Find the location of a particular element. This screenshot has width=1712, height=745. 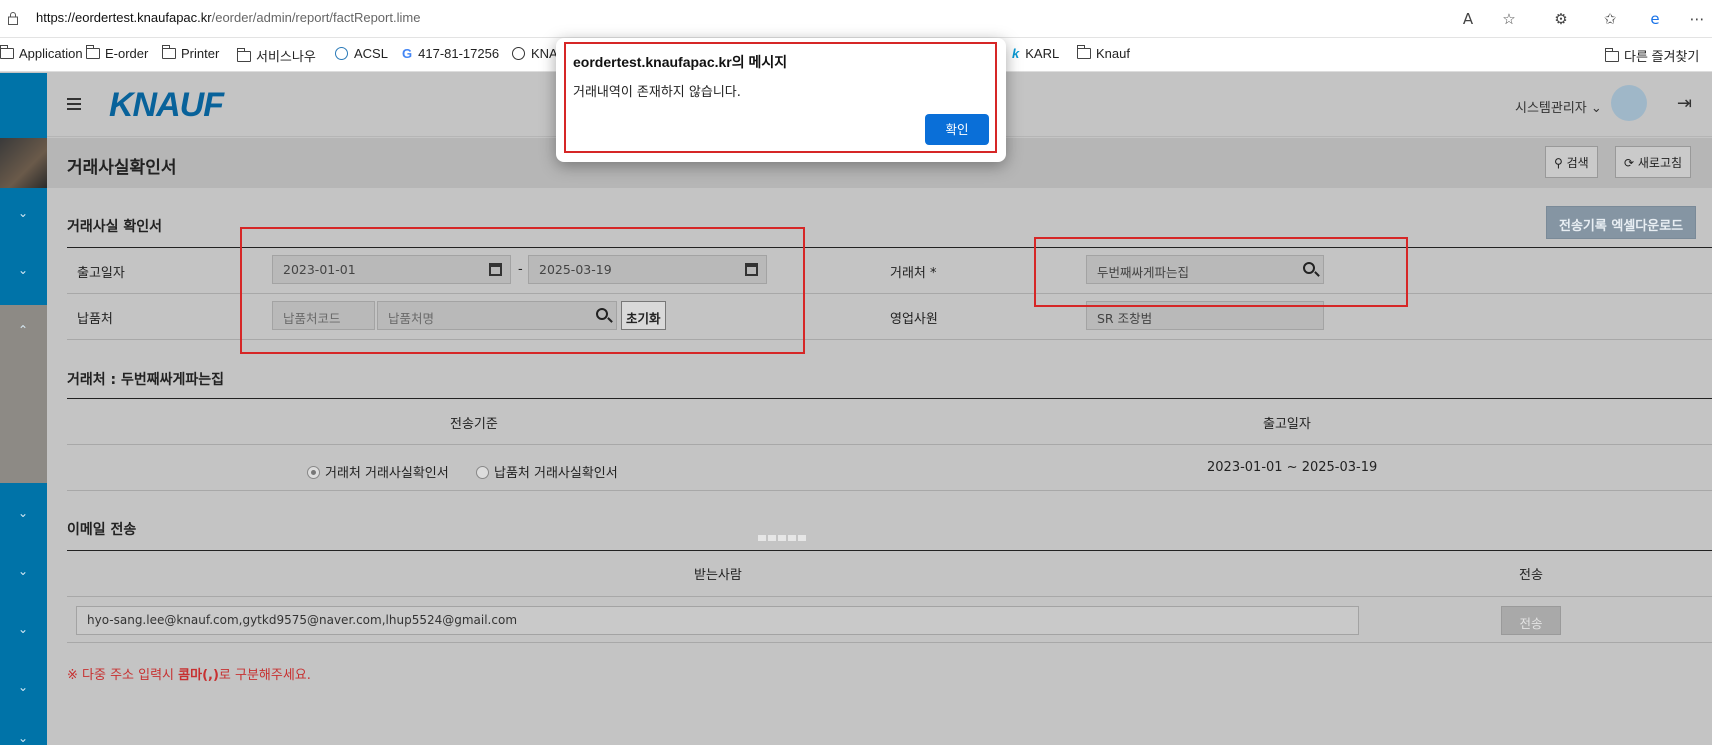

bookmark-application: Application is located at coordinates (41, 53).